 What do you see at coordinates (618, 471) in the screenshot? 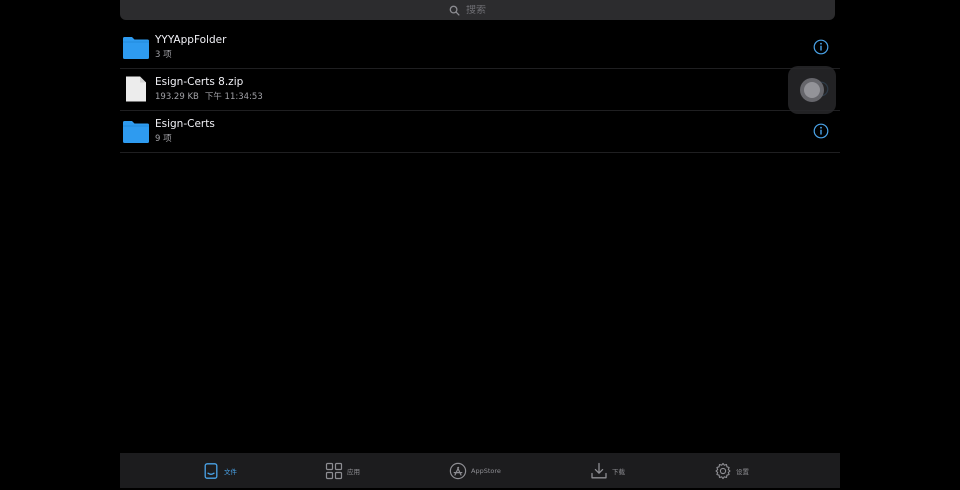
I see `tab-label: 下载` at bounding box center [618, 471].